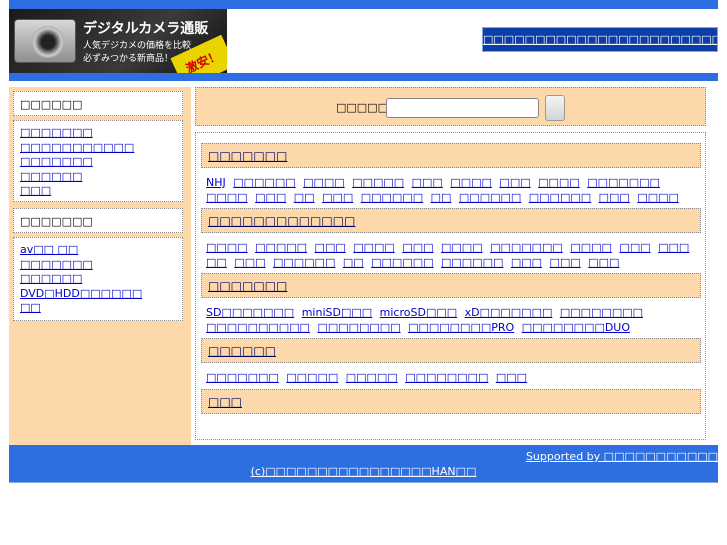  I want to click on search-area: □□□□□□□, so click(450, 106).